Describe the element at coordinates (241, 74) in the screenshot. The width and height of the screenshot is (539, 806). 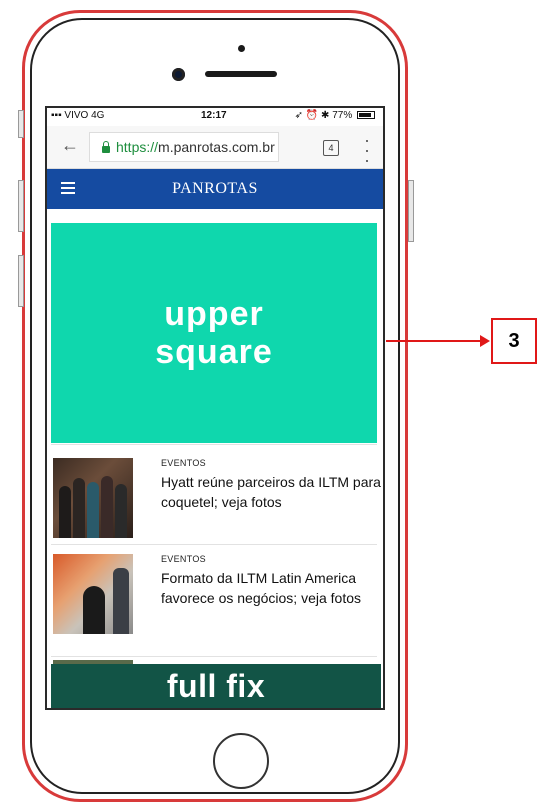
I see `earpiece-speaker` at that location.